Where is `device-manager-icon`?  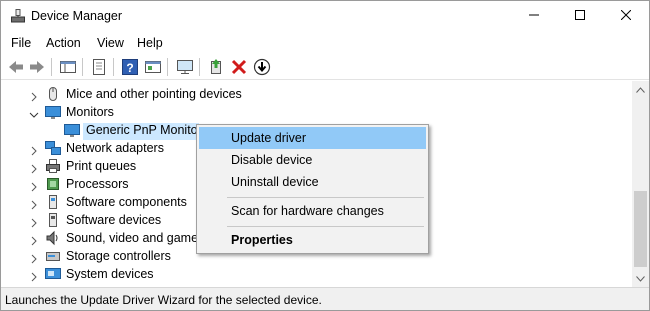
device-manager-icon is located at coordinates (18, 16).